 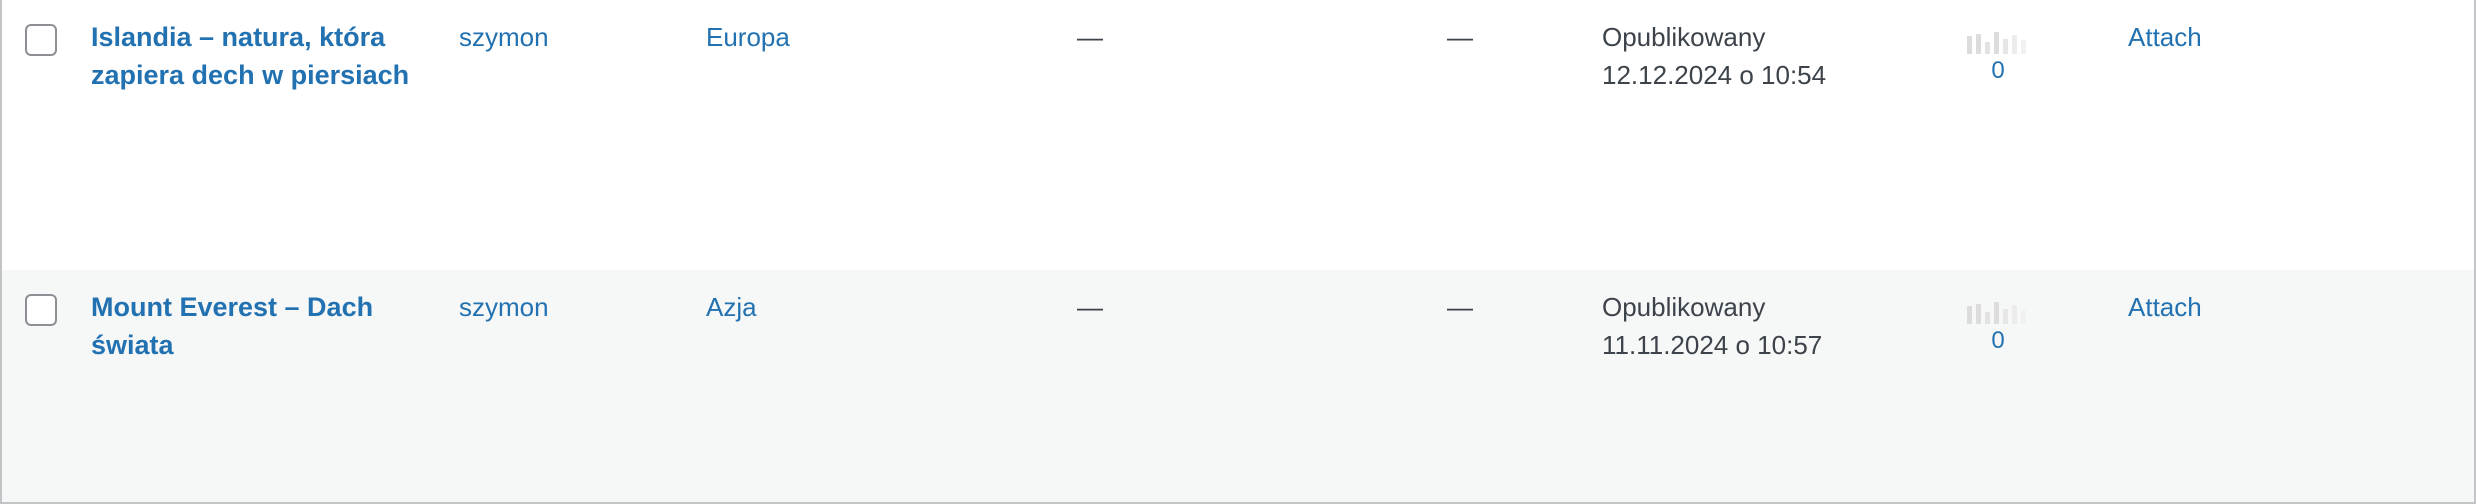 What do you see at coordinates (1714, 75) in the screenshot?
I see `post-date: 12.12.2024 o 10:54` at bounding box center [1714, 75].